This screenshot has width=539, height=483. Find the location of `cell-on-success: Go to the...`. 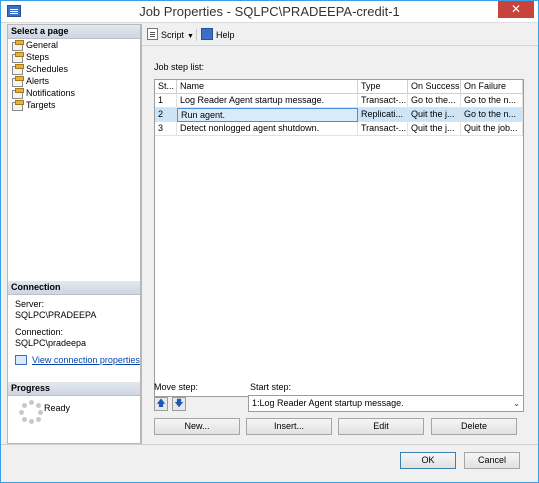

cell-on-success: Go to the... is located at coordinates (434, 101).